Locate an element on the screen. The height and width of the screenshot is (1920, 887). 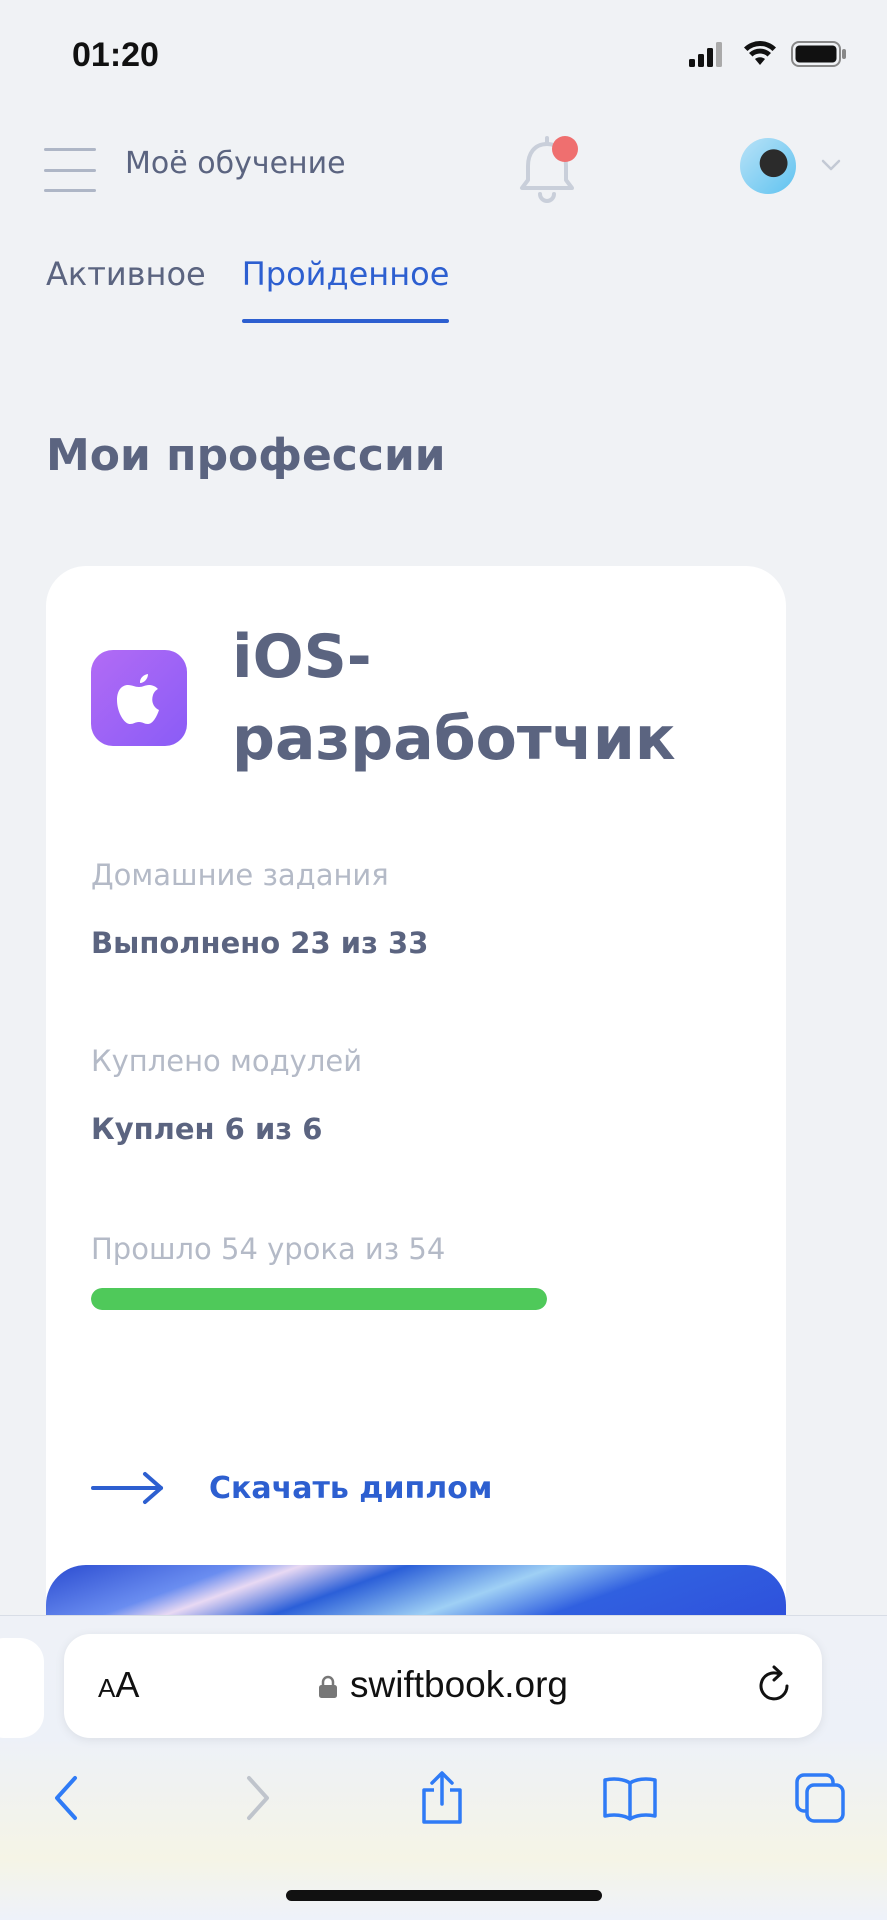
arrow-right-icon is located at coordinates (127, 1488).